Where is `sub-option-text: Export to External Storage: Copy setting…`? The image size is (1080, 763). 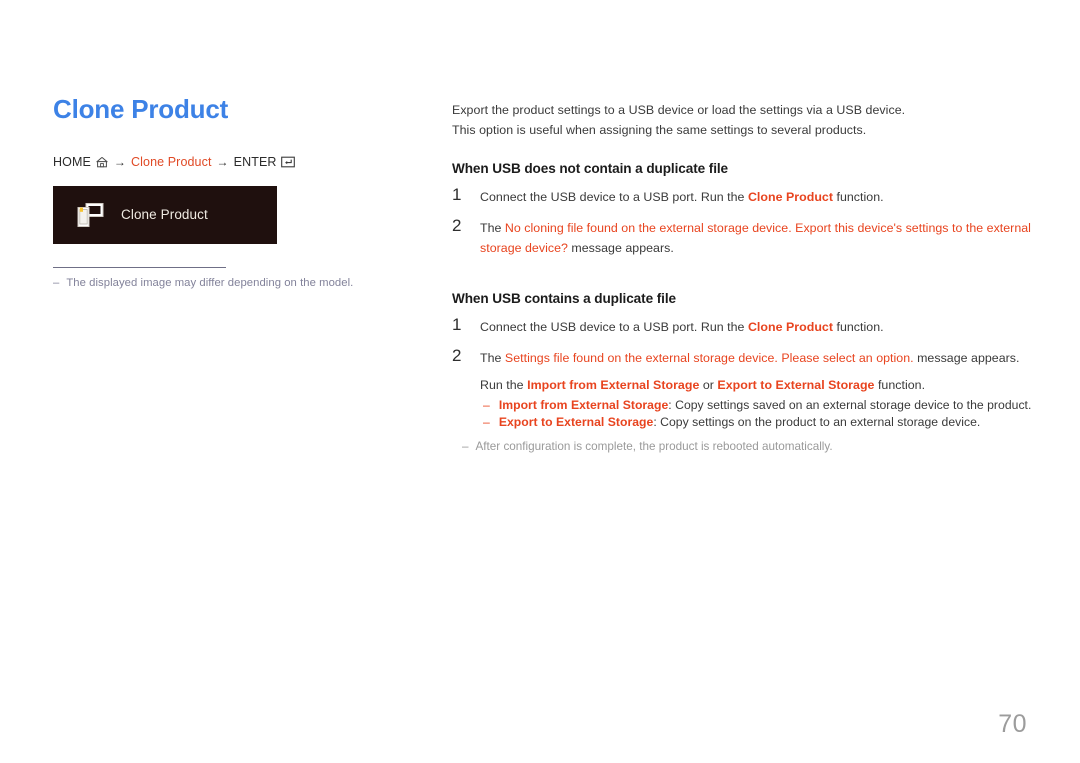
sub-option-text: Export to External Storage: Copy setting… is located at coordinates (740, 422).